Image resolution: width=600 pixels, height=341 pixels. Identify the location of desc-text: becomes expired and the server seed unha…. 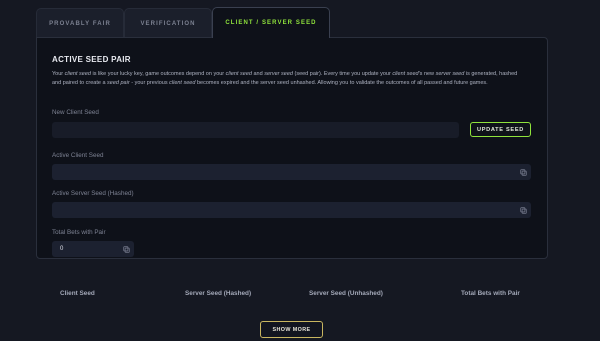
(341, 83).